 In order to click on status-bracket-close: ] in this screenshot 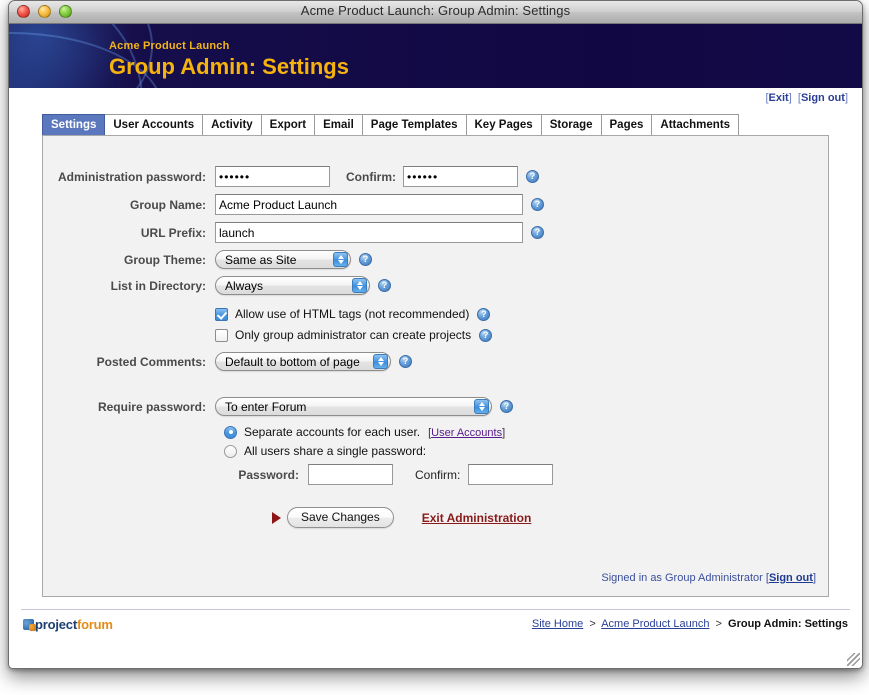, I will do `click(814, 578)`.